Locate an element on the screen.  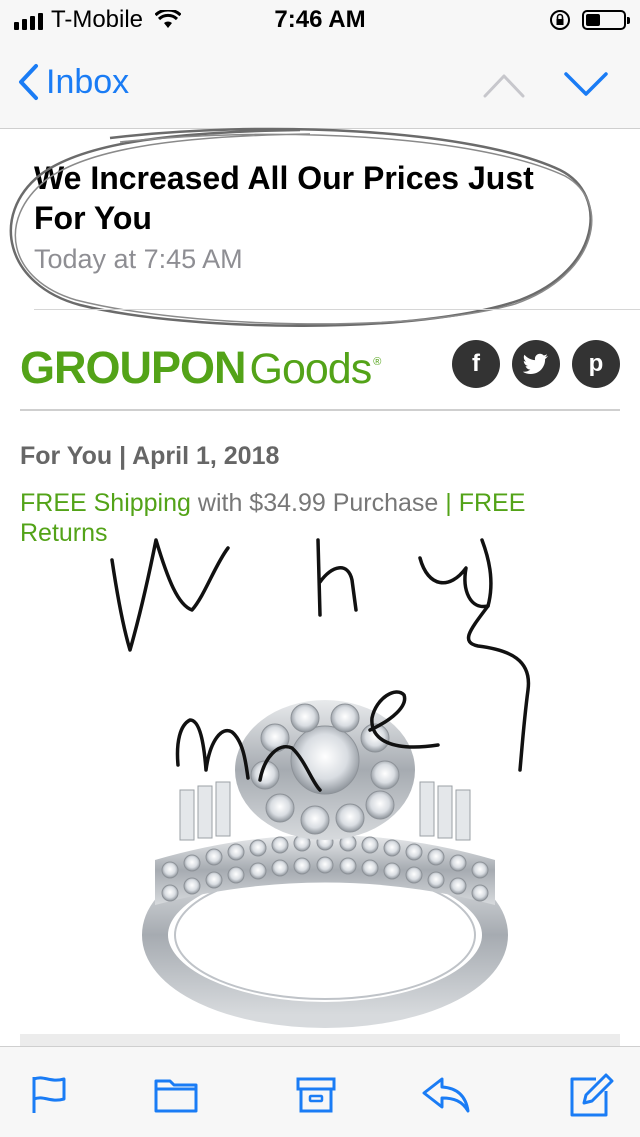
compose-icon is located at coordinates (590, 1095).